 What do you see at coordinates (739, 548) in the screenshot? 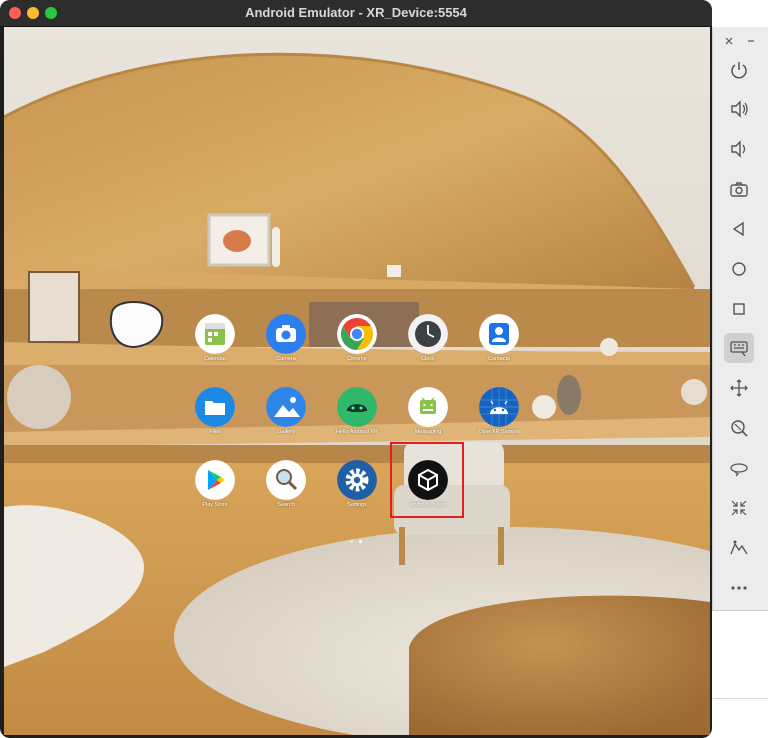
I see `sensor-button` at bounding box center [739, 548].